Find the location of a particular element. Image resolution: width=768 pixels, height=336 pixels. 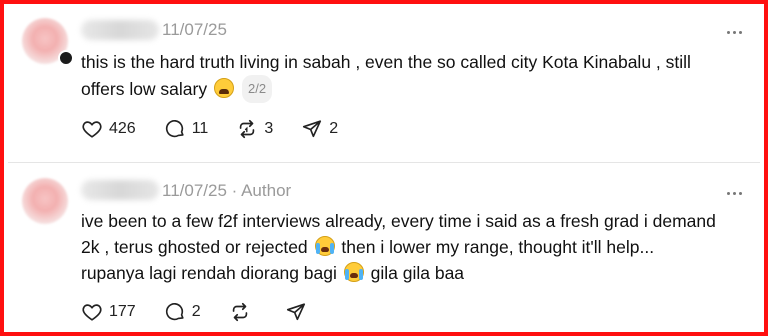

share-button: 2 is located at coordinates (319, 129).